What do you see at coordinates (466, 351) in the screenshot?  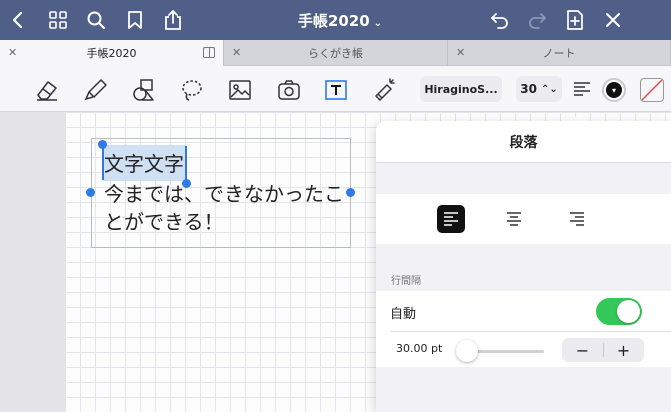 I see `slider-knob` at bounding box center [466, 351].